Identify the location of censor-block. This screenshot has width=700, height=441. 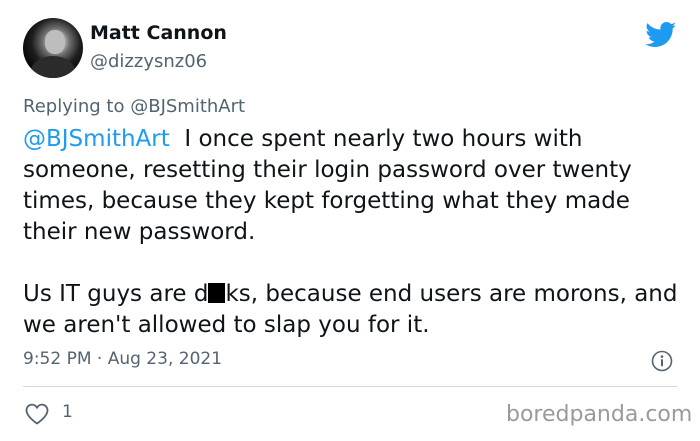
(217, 293).